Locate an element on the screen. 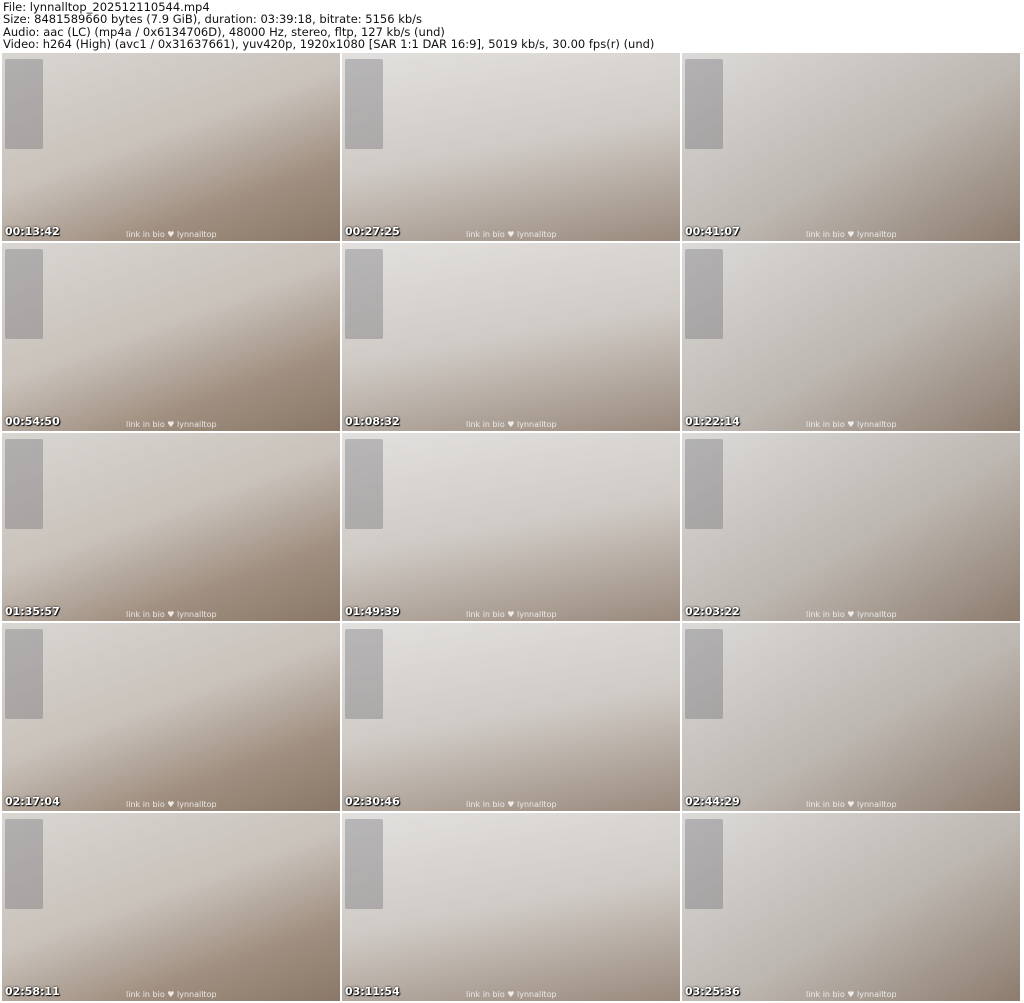 This screenshot has width=1024, height=1003. timestamp: 02:17:04 is located at coordinates (32, 801).